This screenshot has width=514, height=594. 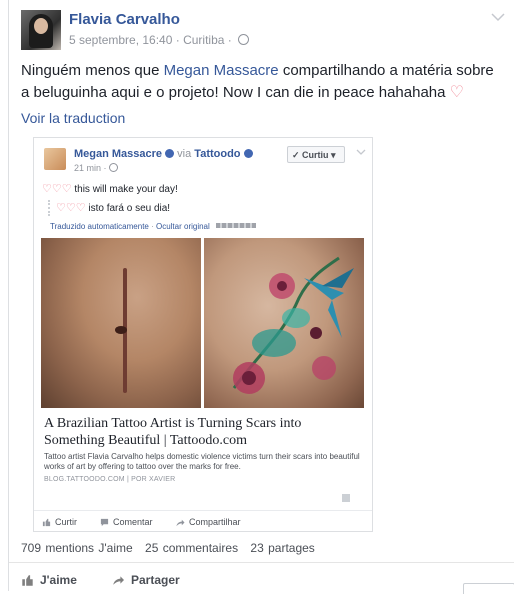 What do you see at coordinates (488, 588) in the screenshot?
I see `comment-box-edge` at bounding box center [488, 588].